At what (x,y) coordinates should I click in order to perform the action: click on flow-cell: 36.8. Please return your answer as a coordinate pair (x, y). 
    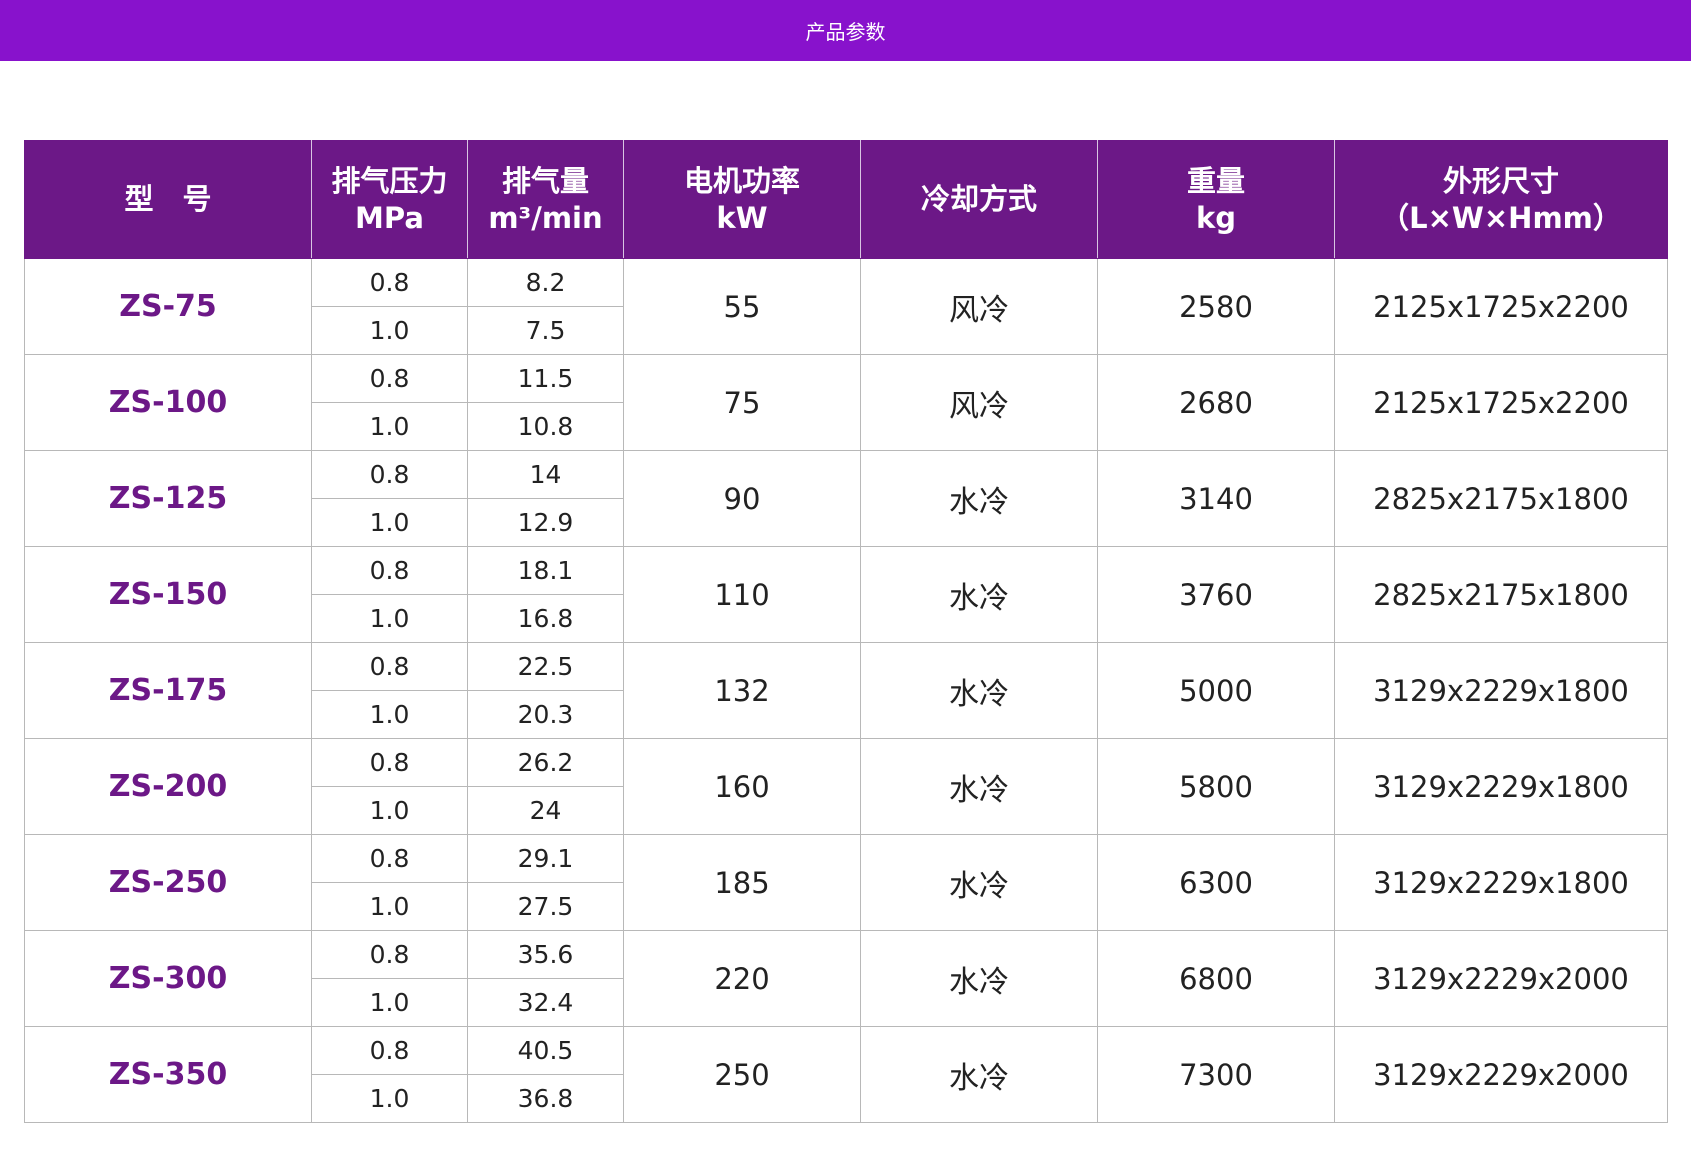
    Looking at the image, I should click on (545, 1098).